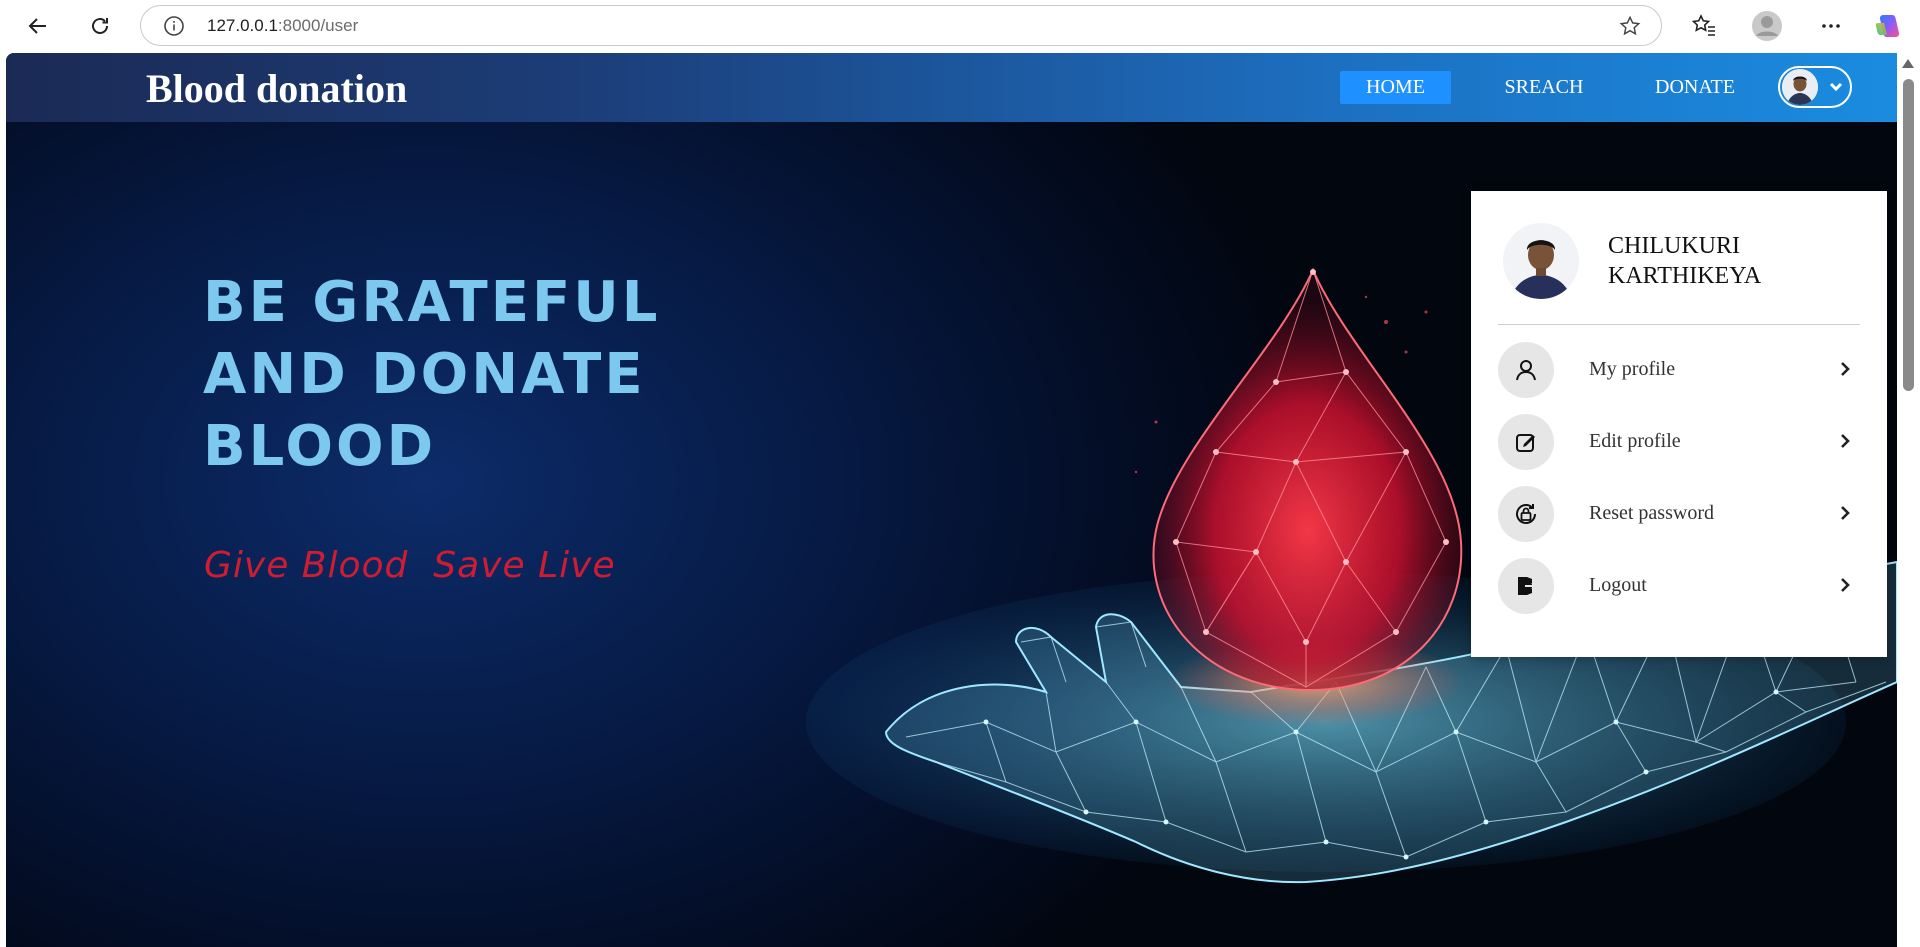 The height and width of the screenshot is (947, 1920). I want to click on headline-line-3: BLOOD, so click(320, 446).